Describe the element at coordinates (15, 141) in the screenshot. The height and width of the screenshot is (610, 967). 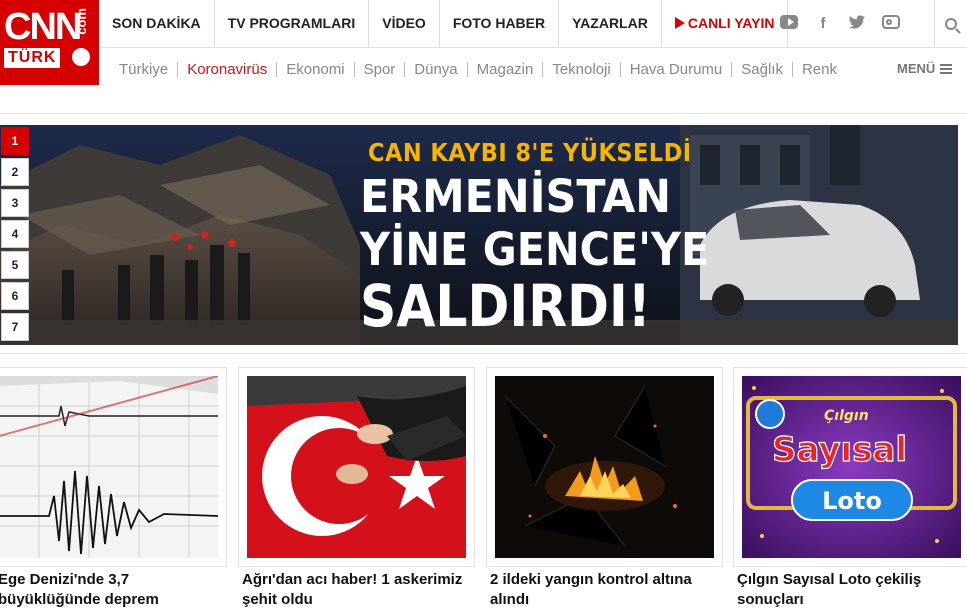
I see `slider-page-1: 1` at that location.